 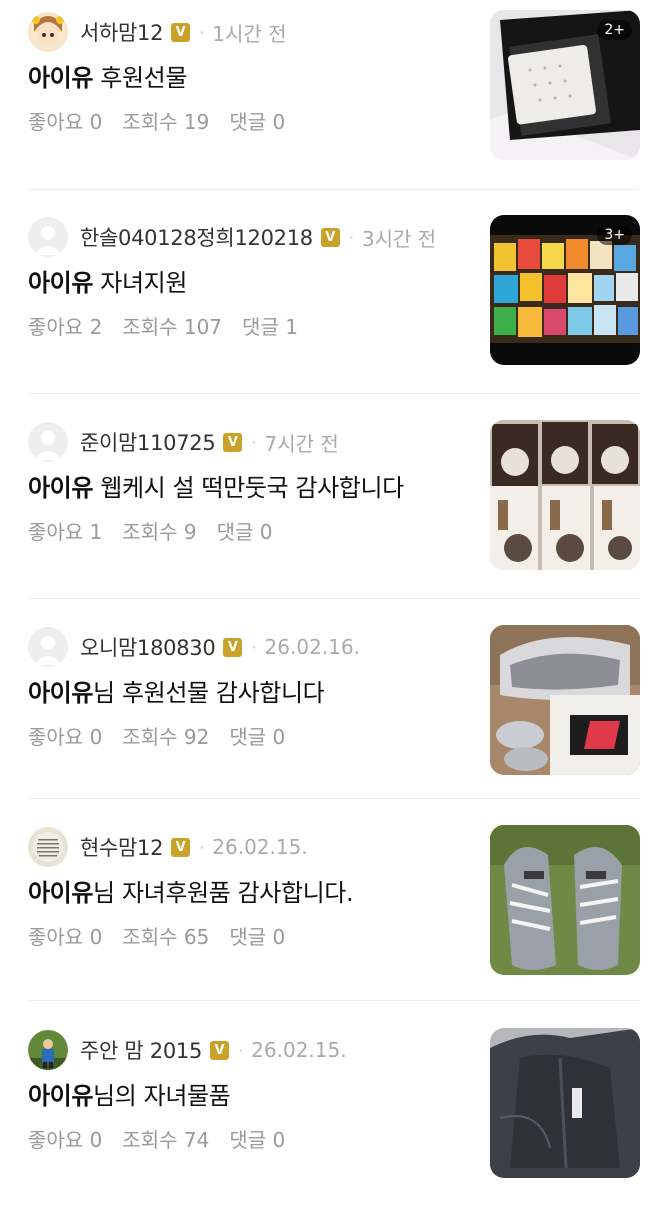 What do you see at coordinates (96, 327) in the screenshot?
I see `likes-count: 2` at bounding box center [96, 327].